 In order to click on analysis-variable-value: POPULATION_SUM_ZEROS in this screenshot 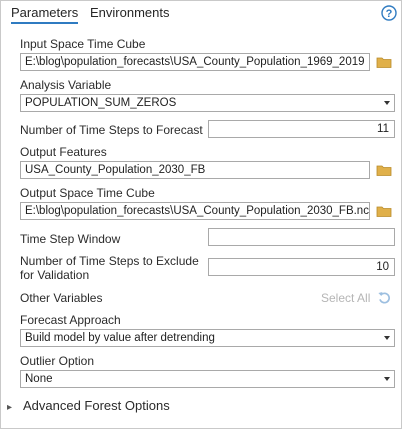, I will do `click(101, 103)`.